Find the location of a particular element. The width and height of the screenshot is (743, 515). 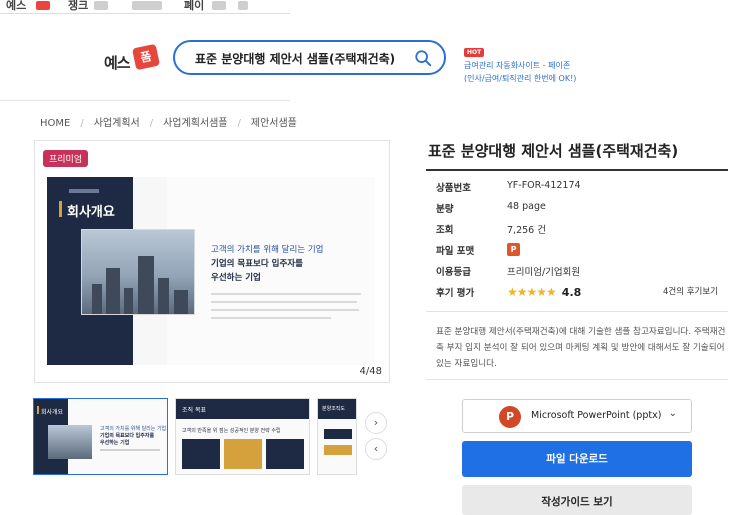

promo-line: (인사/급여/퇴직관리 한번에 OK!) is located at coordinates (520, 78).